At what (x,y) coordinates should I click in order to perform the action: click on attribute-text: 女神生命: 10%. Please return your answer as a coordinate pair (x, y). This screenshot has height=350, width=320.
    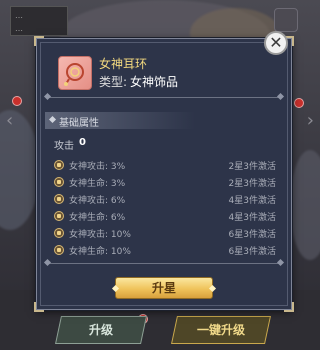
    Looking at the image, I should click on (100, 252).